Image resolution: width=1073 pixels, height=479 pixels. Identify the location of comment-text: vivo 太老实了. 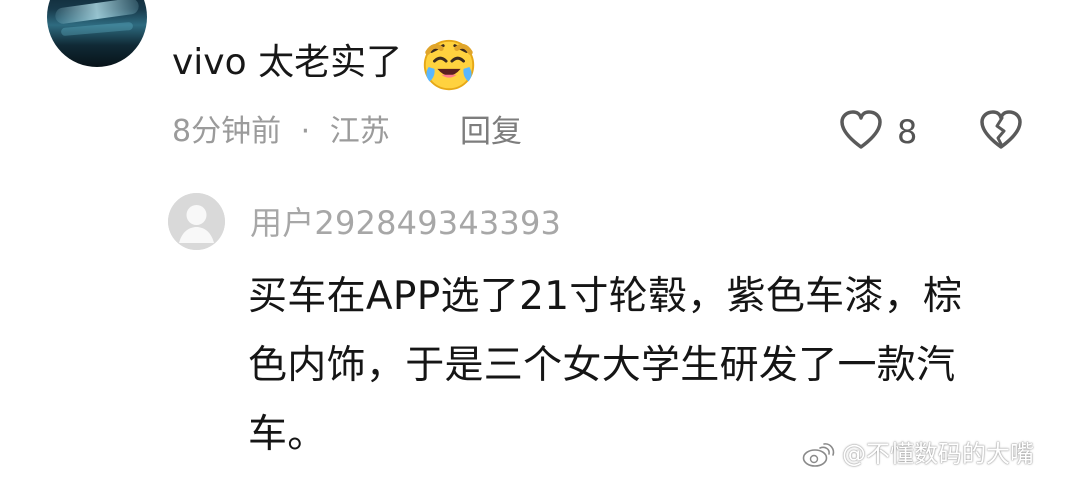
(287, 62).